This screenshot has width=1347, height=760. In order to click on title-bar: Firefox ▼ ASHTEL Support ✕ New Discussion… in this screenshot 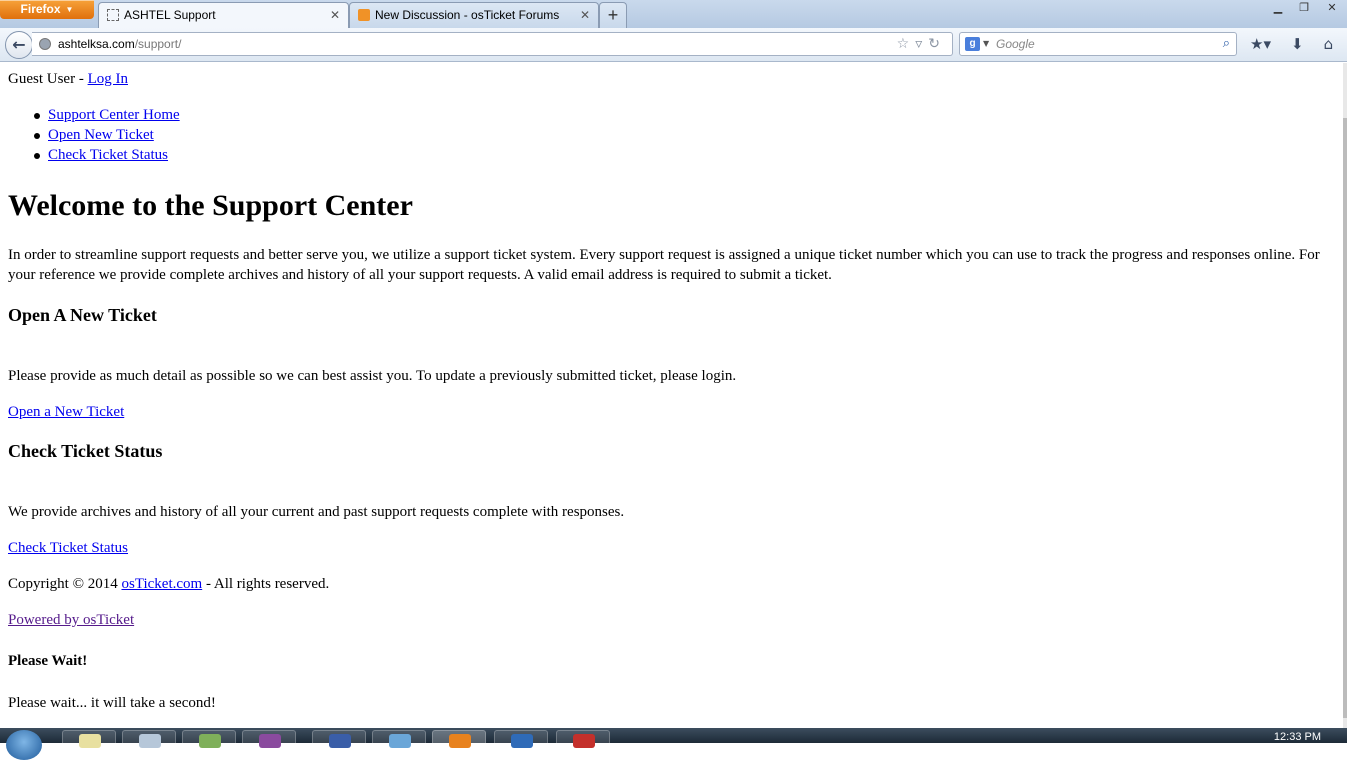, I will do `click(673, 14)`.